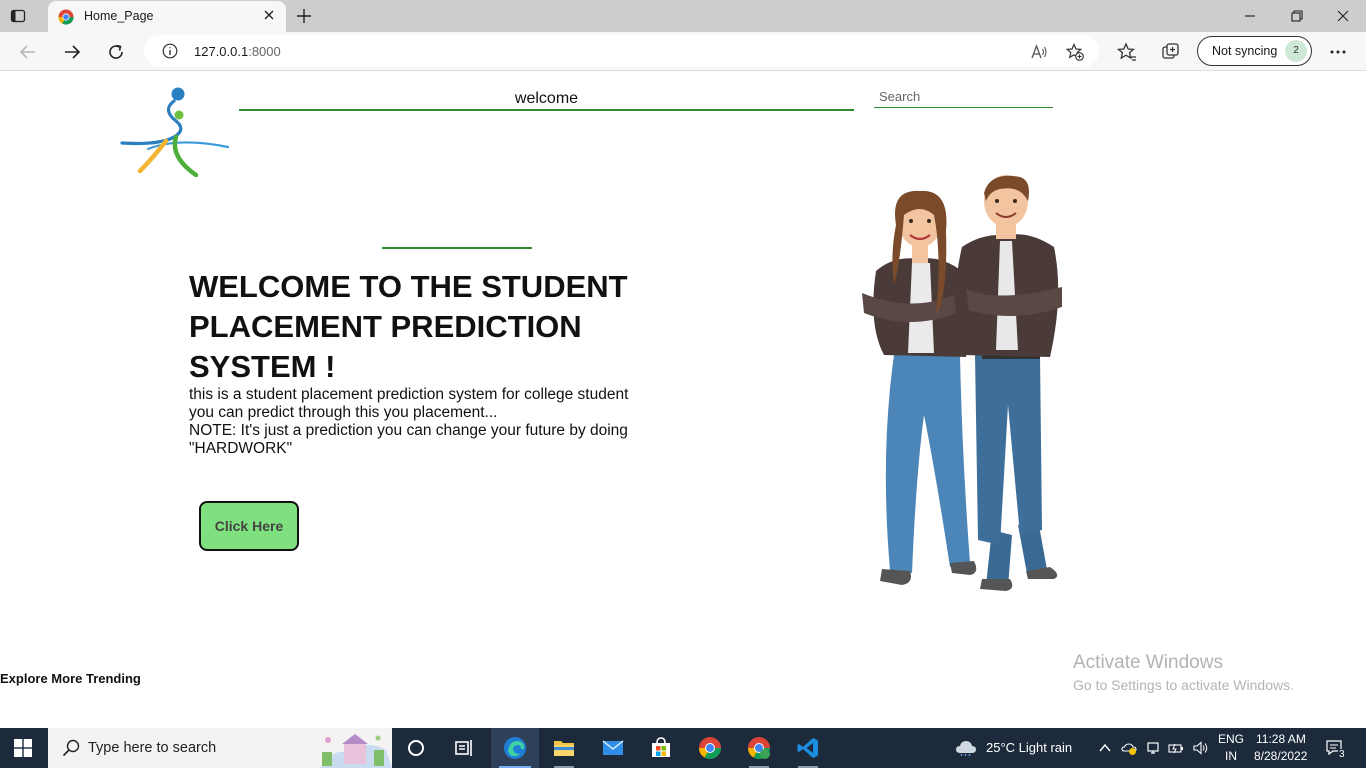  Describe the element at coordinates (1129, 748) in the screenshot. I see `onedrive-icon` at that location.